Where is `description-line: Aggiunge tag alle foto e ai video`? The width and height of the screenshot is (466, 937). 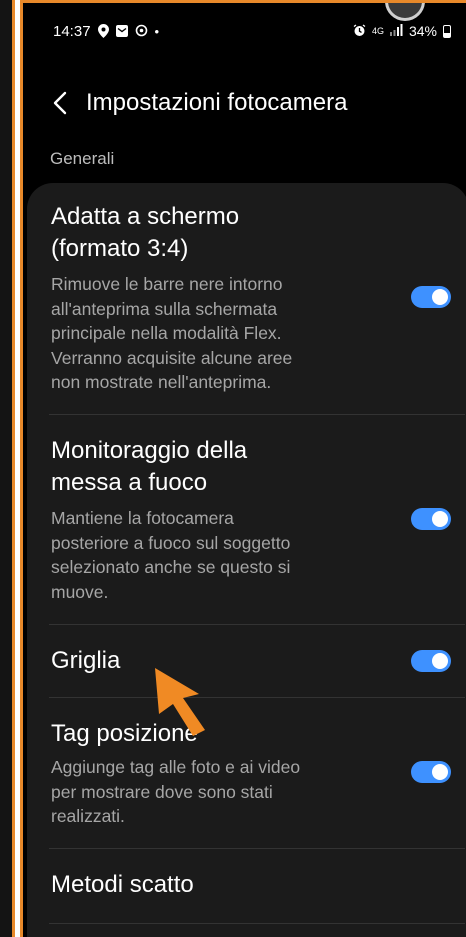
description-line: Aggiunge tag alle foto e ai video is located at coordinates (176, 767).